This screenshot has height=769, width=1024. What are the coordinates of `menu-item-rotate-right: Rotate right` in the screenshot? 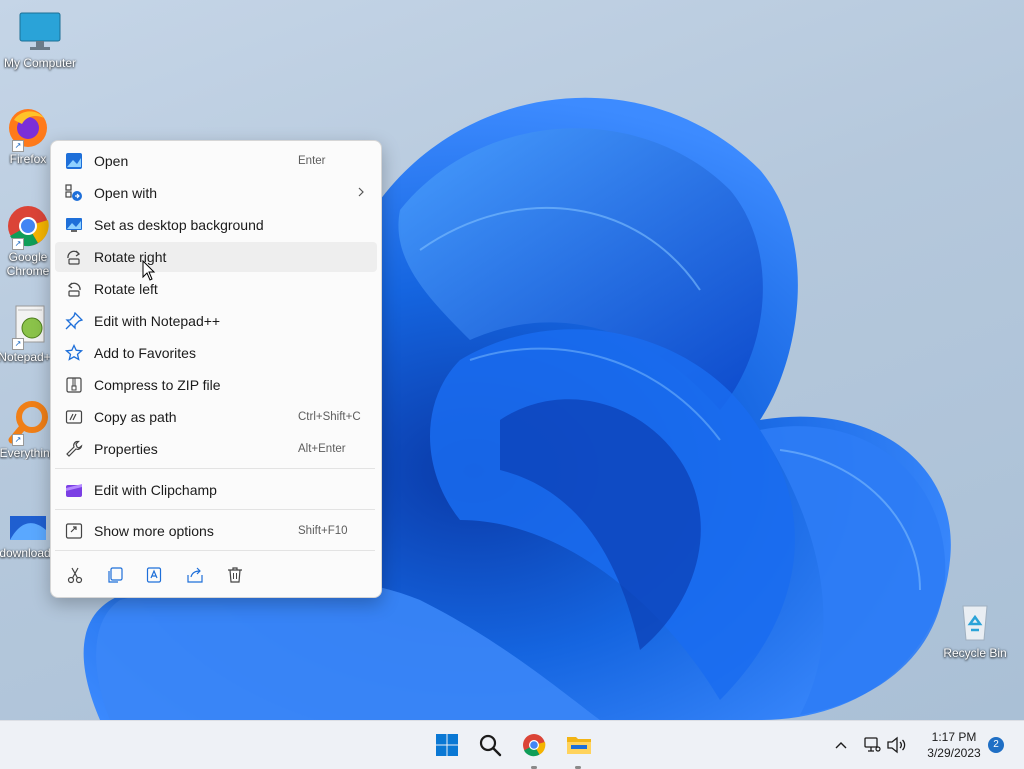 It's located at (216, 257).